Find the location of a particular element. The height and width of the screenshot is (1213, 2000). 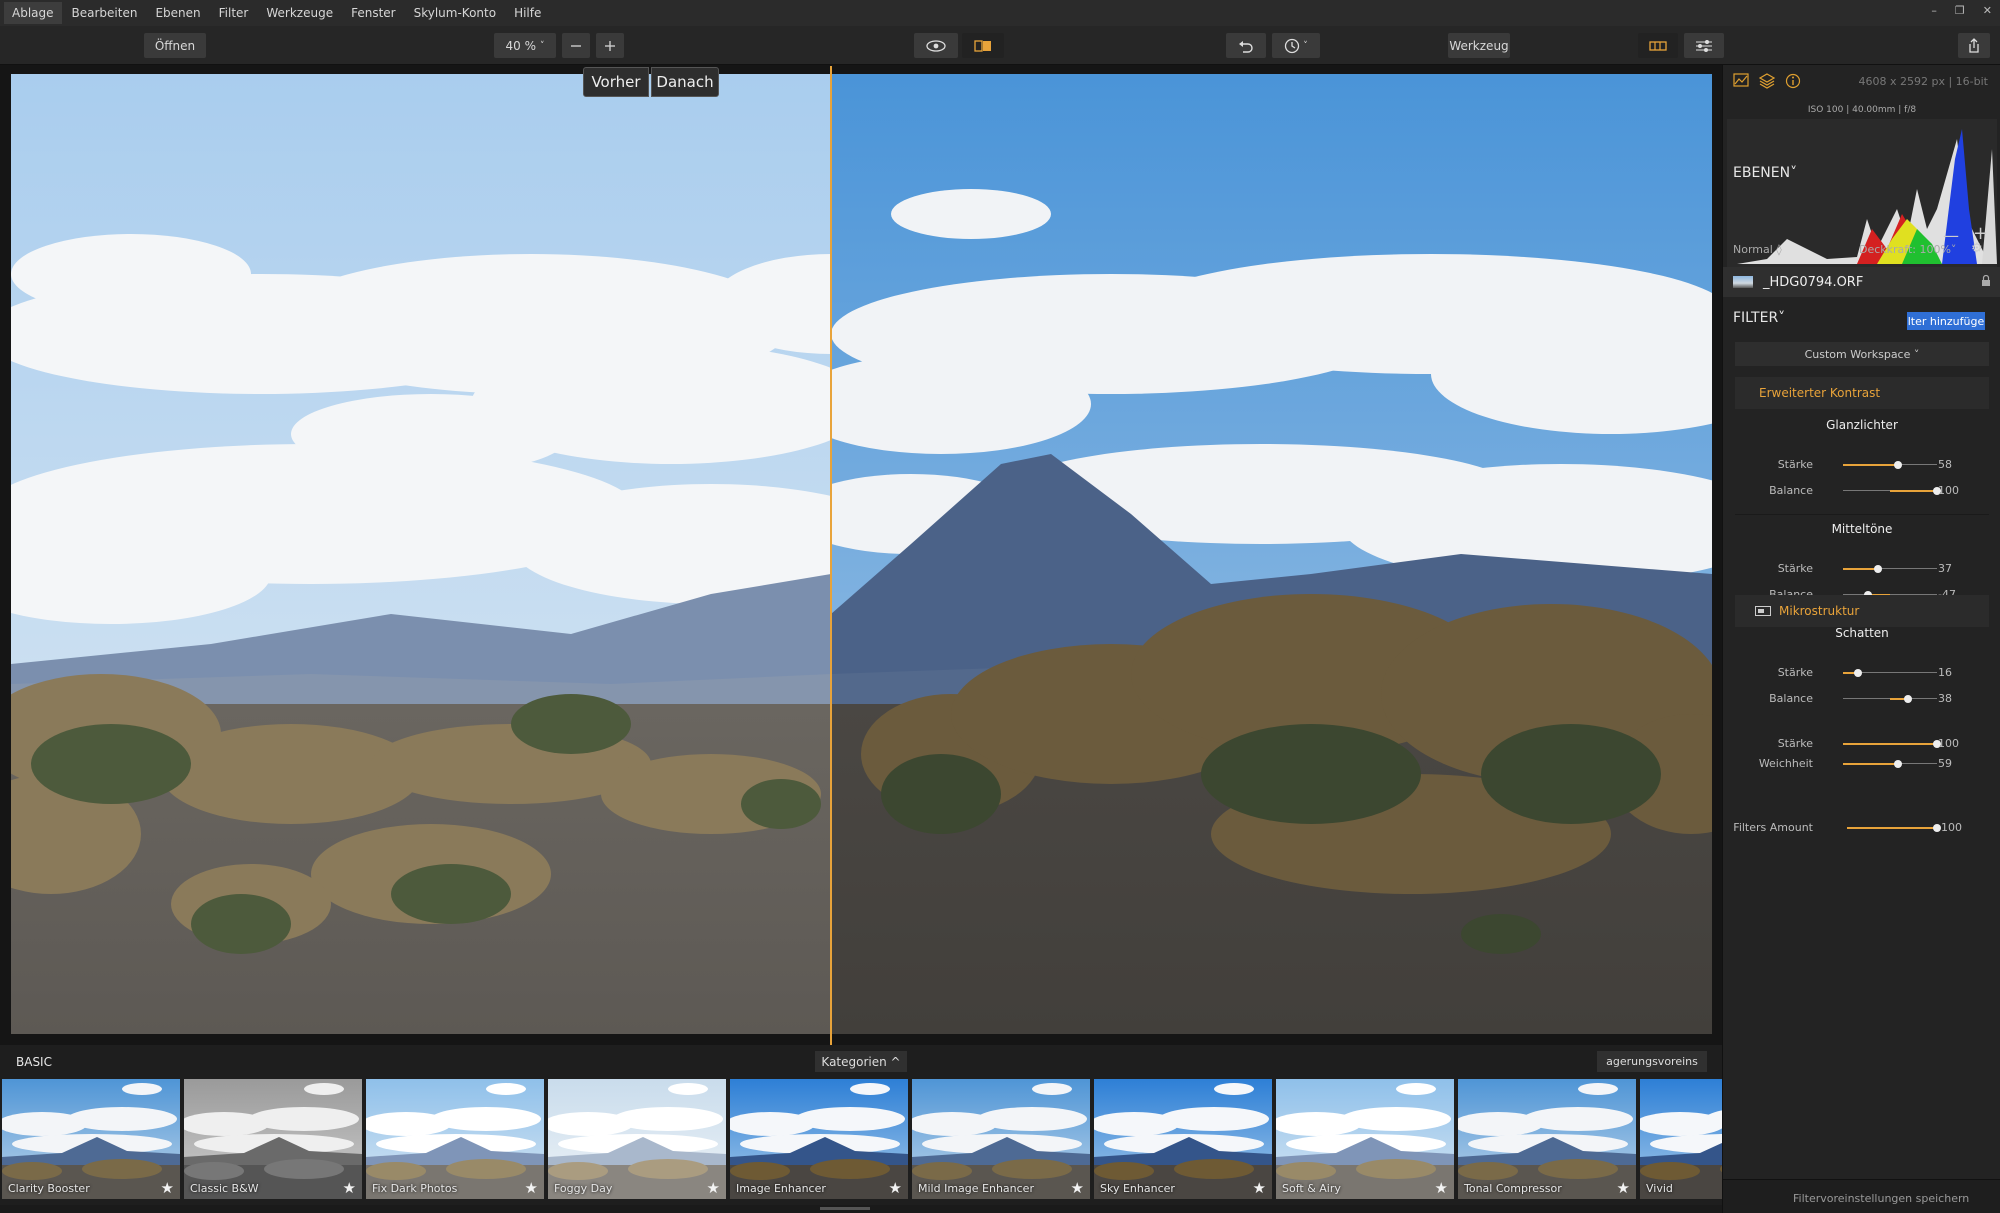

layer-settings-gear-icon: ⚙ is located at coordinates (1977, 248).